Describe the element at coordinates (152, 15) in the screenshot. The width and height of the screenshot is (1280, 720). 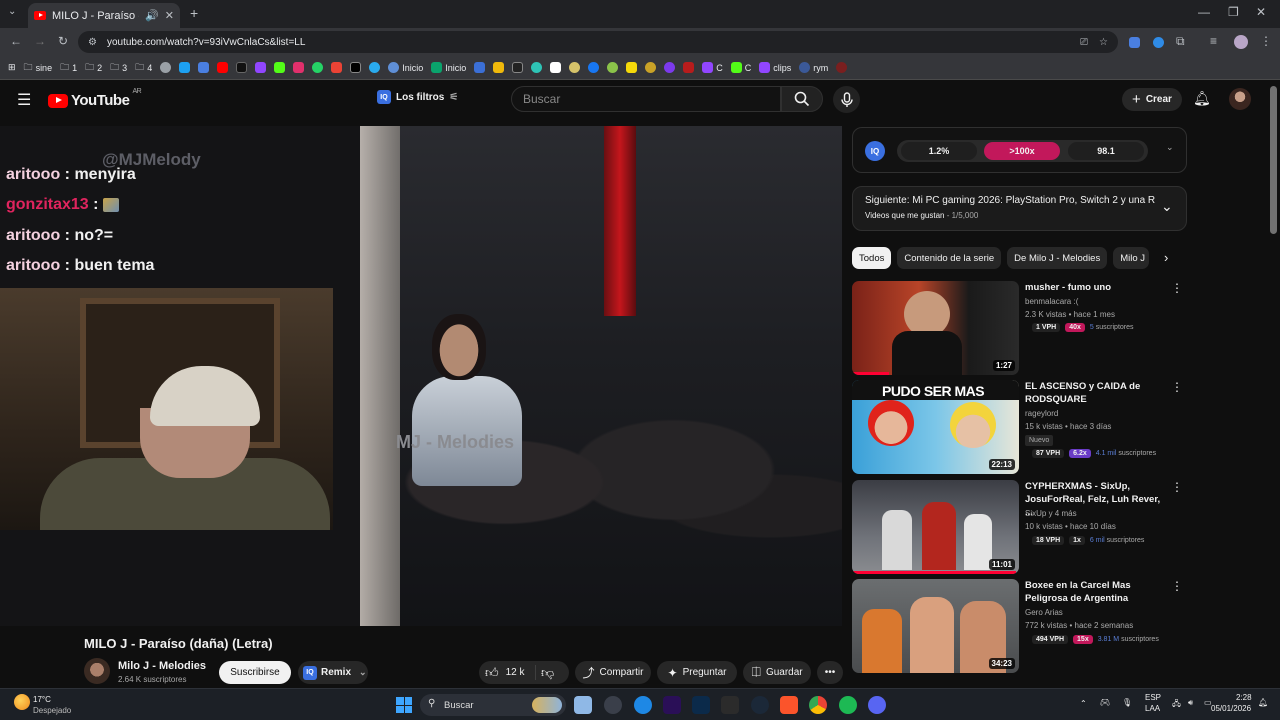
I see `speaker-icon: 🔊` at that location.